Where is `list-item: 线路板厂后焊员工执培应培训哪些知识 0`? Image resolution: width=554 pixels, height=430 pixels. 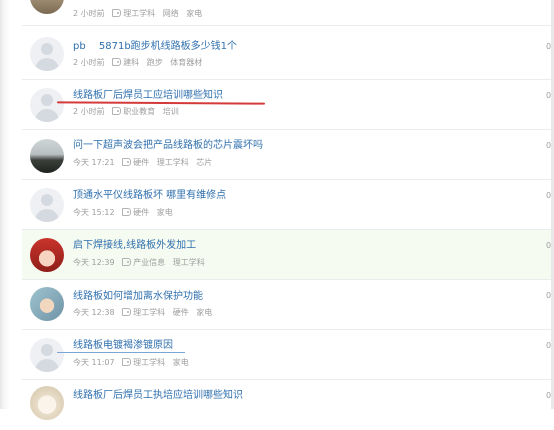 list-item: 线路板厂后焊员工执培应培训哪些知识 0 is located at coordinates (286, 405).